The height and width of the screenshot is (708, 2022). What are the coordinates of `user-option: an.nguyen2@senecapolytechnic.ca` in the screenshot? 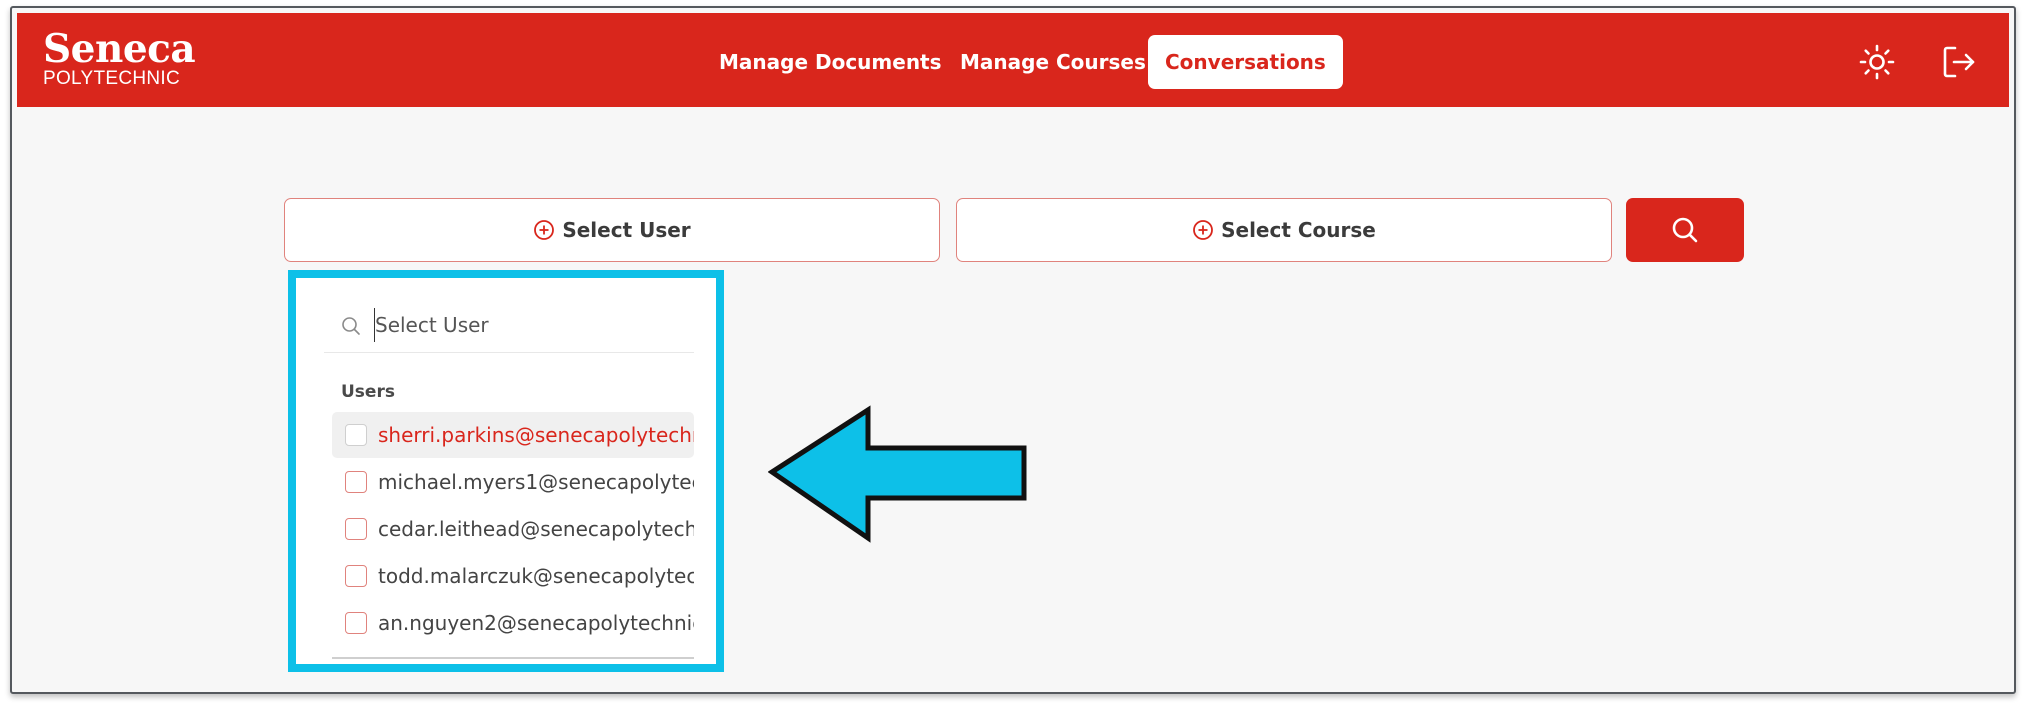 It's located at (513, 623).